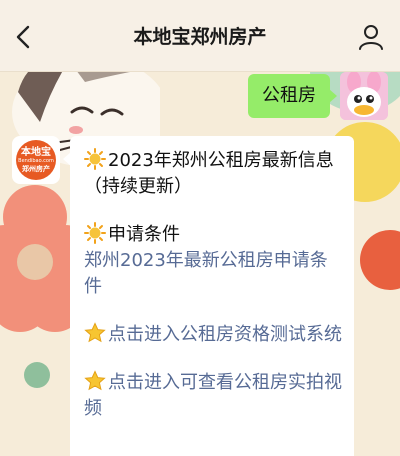  I want to click on qualification-test-link: 点击进入公租房资格测试系统, so click(225, 334).